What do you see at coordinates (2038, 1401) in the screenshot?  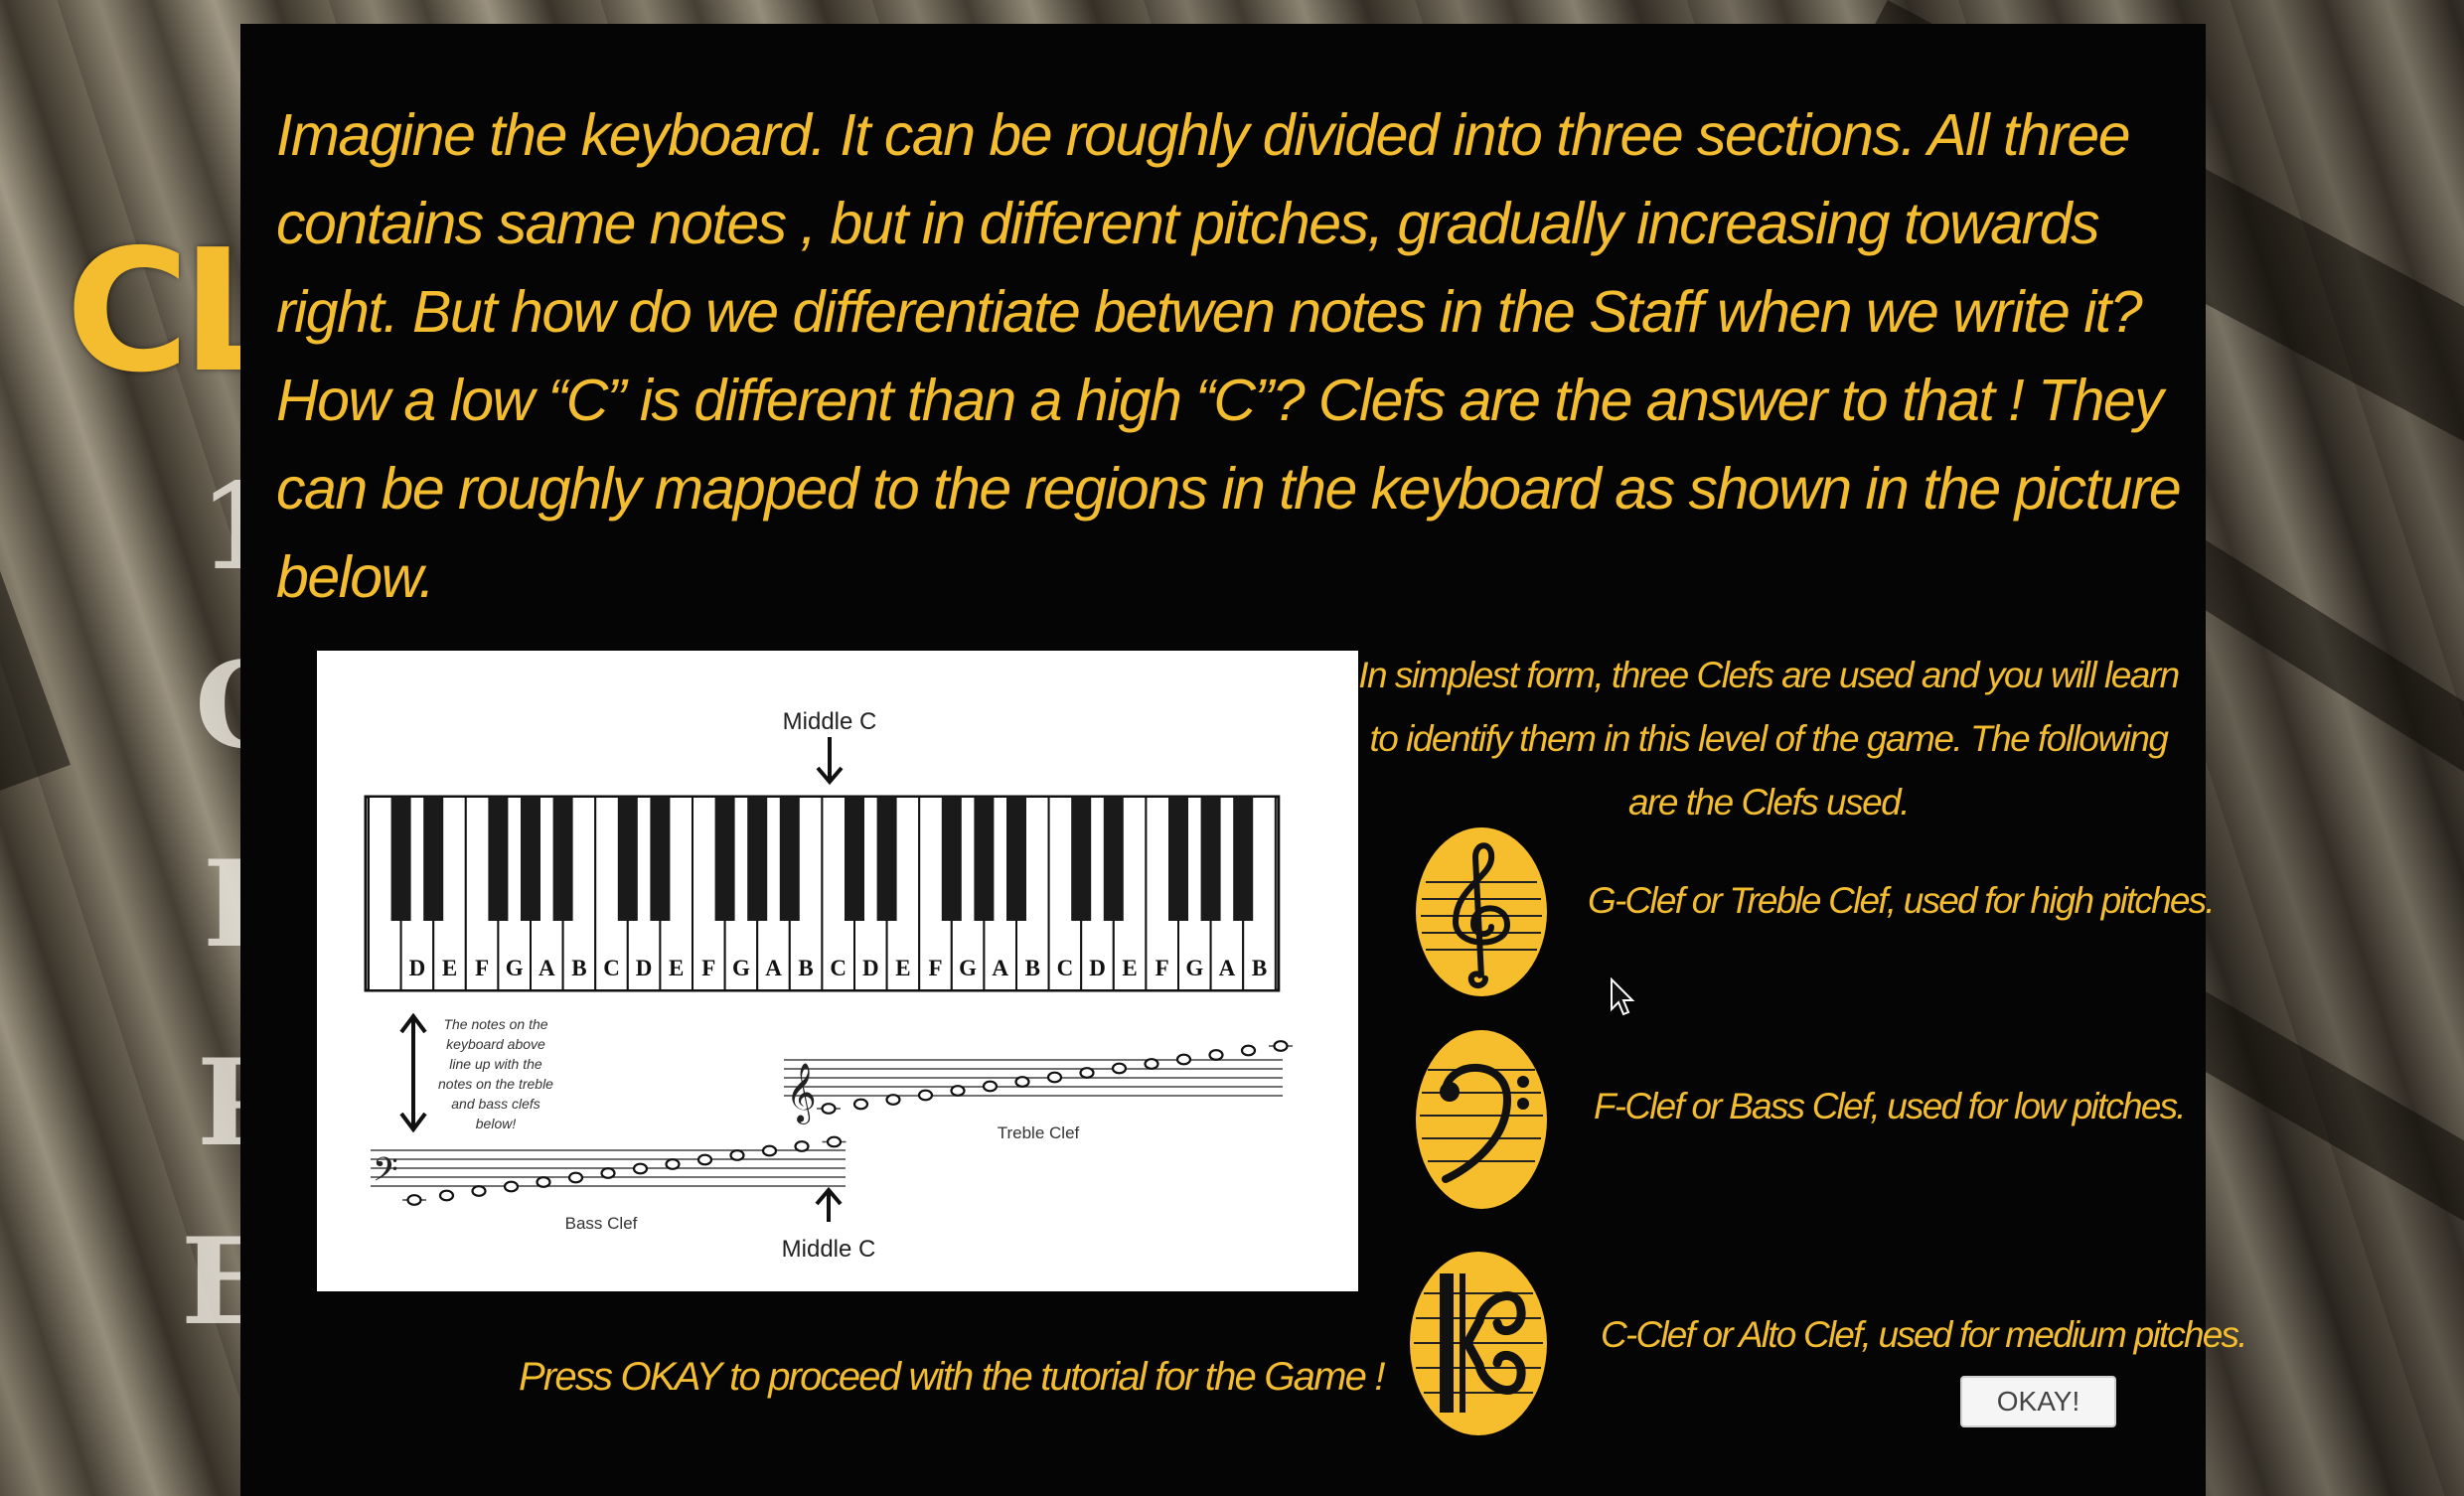 I see `okay-button: OKAY!` at bounding box center [2038, 1401].